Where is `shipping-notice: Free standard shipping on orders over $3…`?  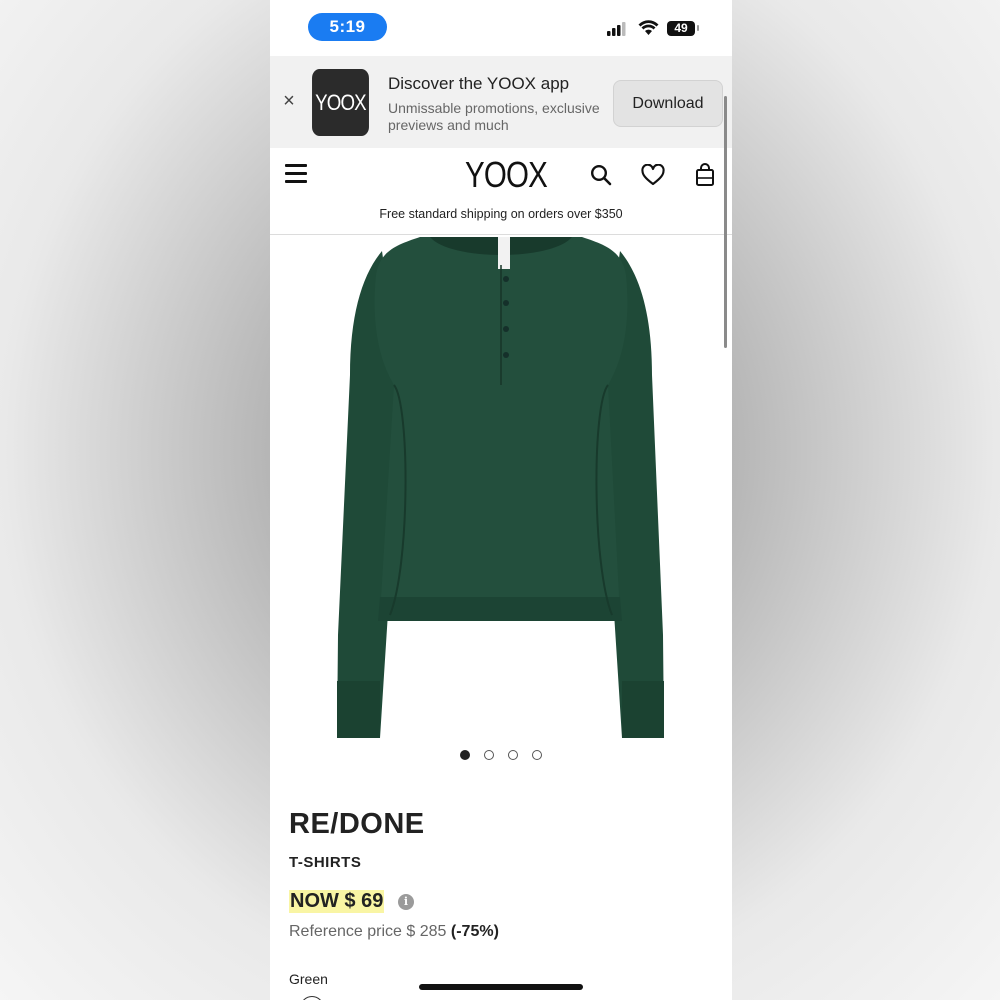
shipping-notice: Free standard shipping on orders over $3… is located at coordinates (501, 214).